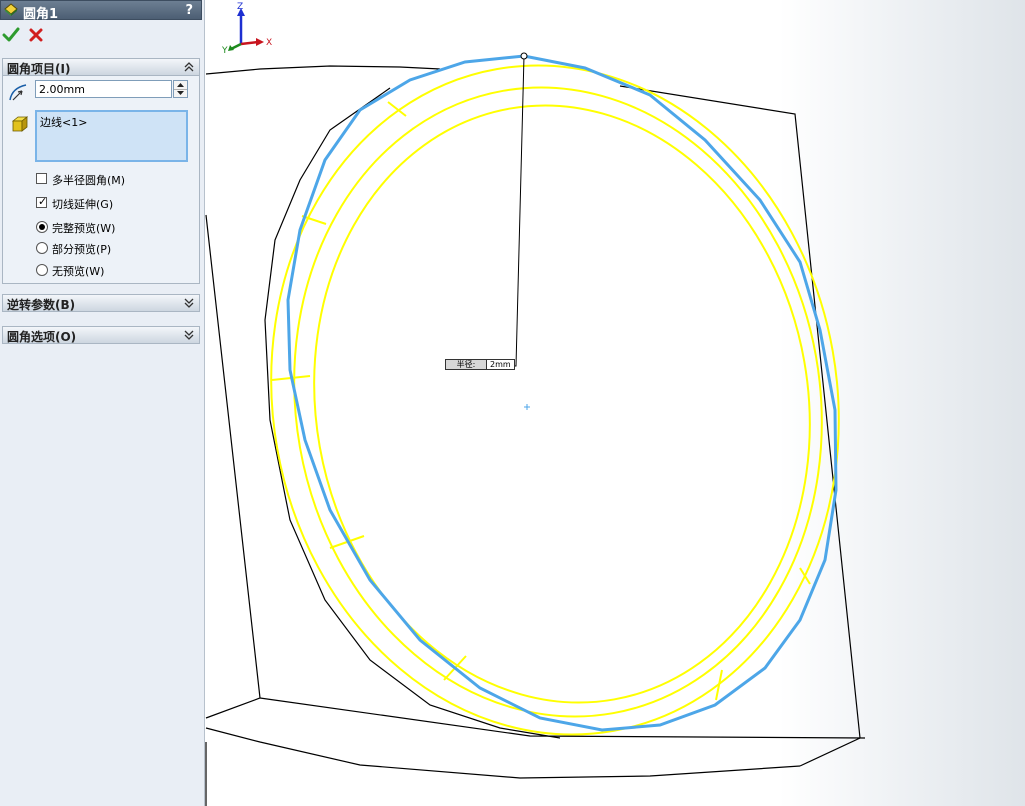 This screenshot has height=806, width=1025. I want to click on section-header-fillet-items: 圆角项目(I), so click(101, 67).